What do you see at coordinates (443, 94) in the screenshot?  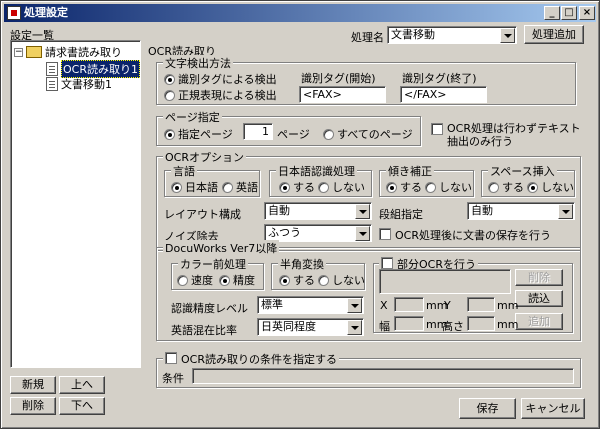 I see `end-tag-input: </FAX>` at bounding box center [443, 94].